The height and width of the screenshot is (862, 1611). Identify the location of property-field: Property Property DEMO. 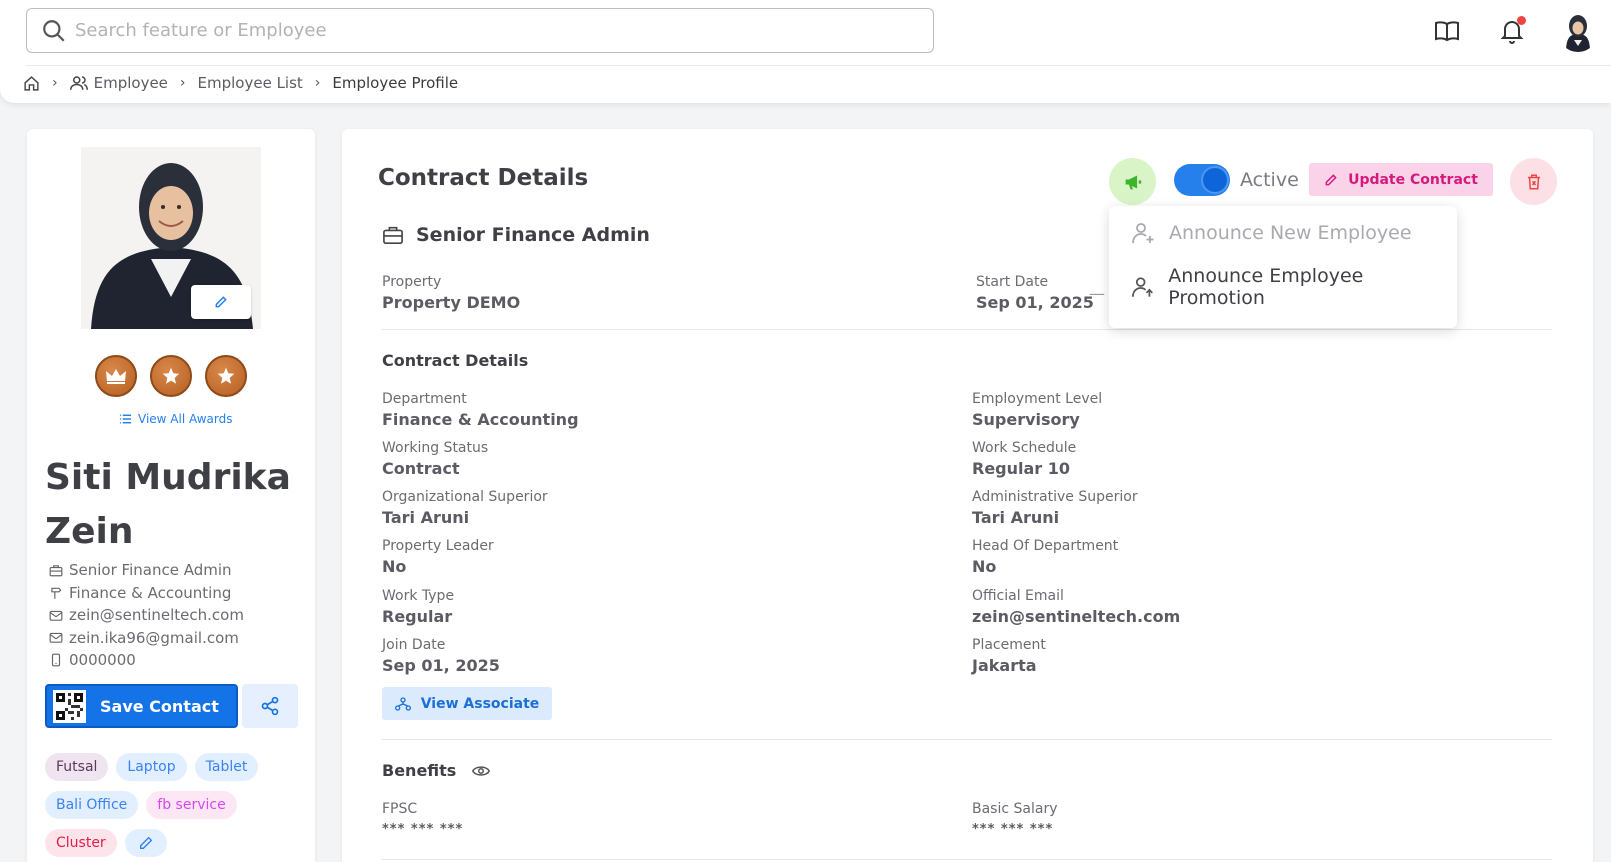
(451, 293).